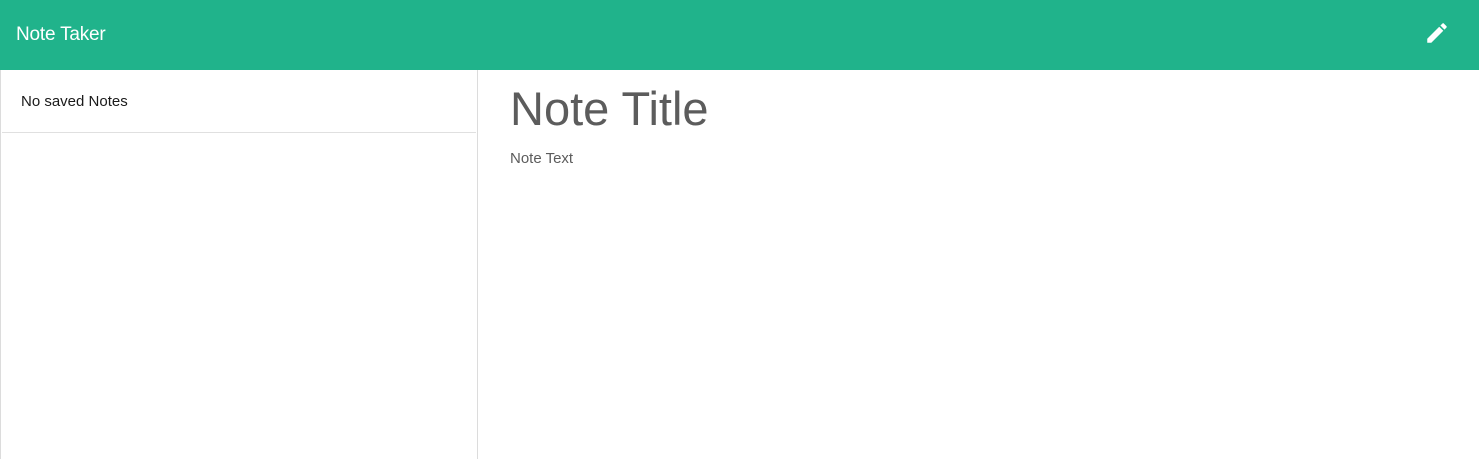 This screenshot has width=1479, height=459. I want to click on new-note-button, so click(1437, 35).